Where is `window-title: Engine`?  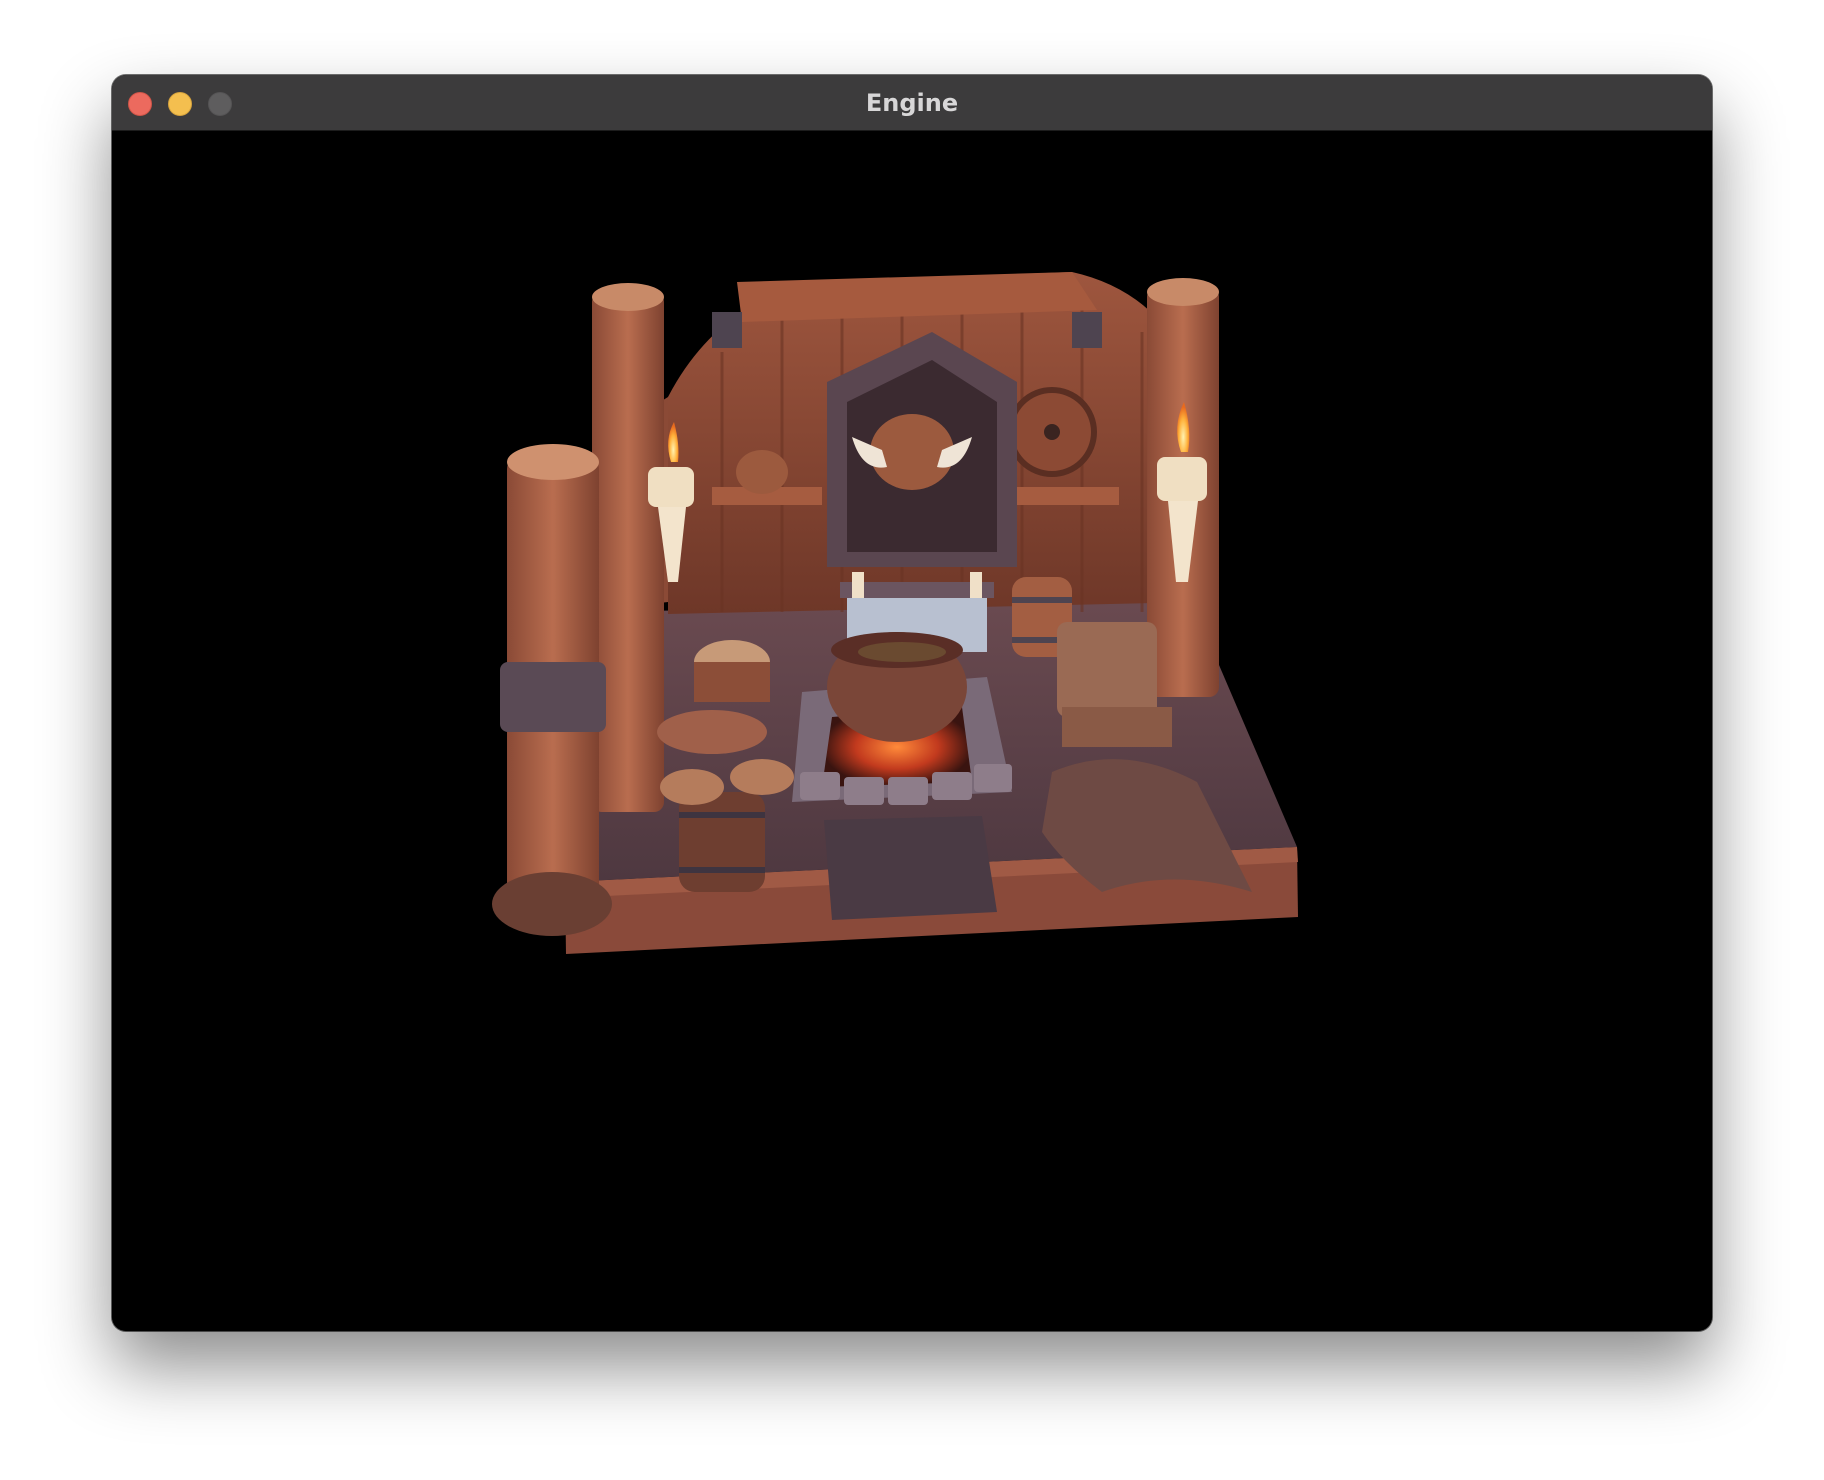 window-title: Engine is located at coordinates (912, 103).